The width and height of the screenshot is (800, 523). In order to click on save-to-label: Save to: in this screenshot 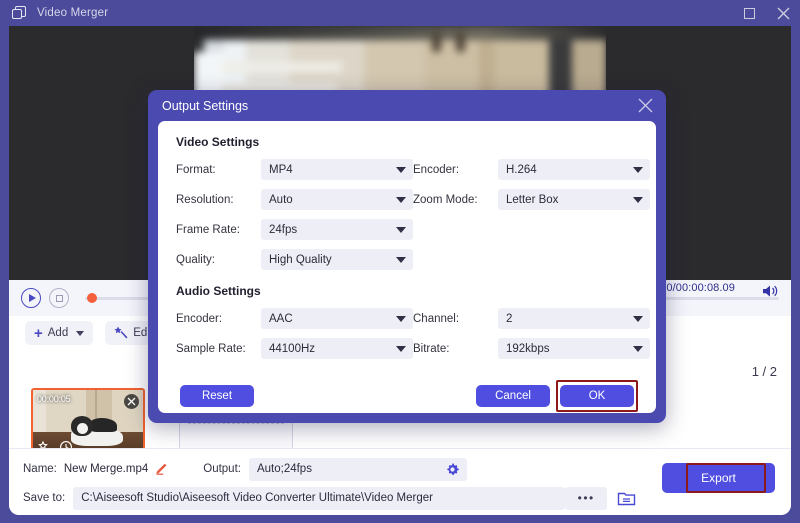, I will do `click(44, 498)`.